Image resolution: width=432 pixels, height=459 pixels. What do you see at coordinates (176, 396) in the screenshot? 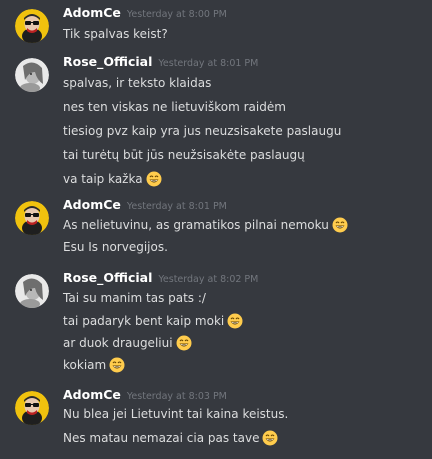
I see `message-timestamp: Yesterday at 8:03 PM` at bounding box center [176, 396].